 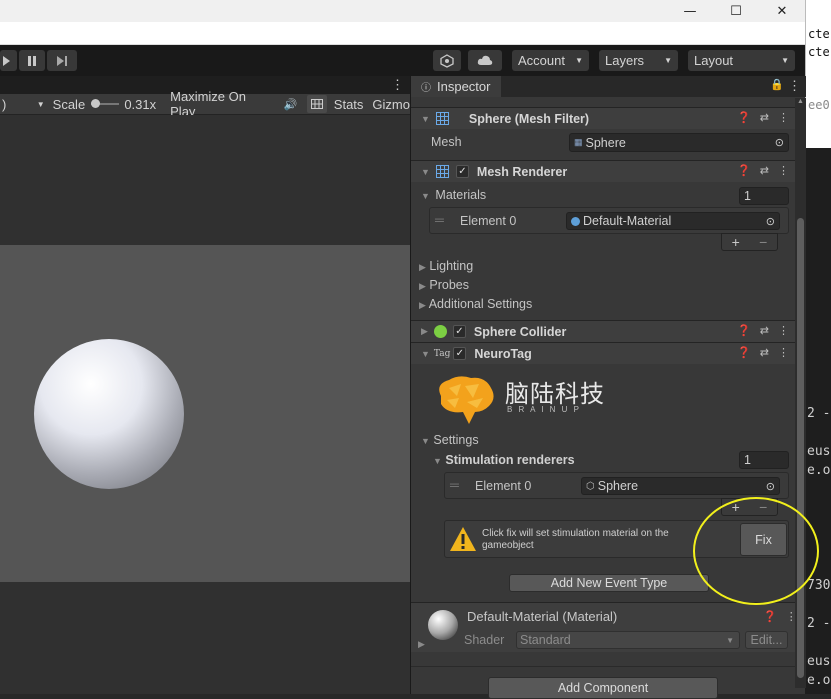 What do you see at coordinates (291, 104) in the screenshot?
I see `mute-audio-icon: 🔊` at bounding box center [291, 104].